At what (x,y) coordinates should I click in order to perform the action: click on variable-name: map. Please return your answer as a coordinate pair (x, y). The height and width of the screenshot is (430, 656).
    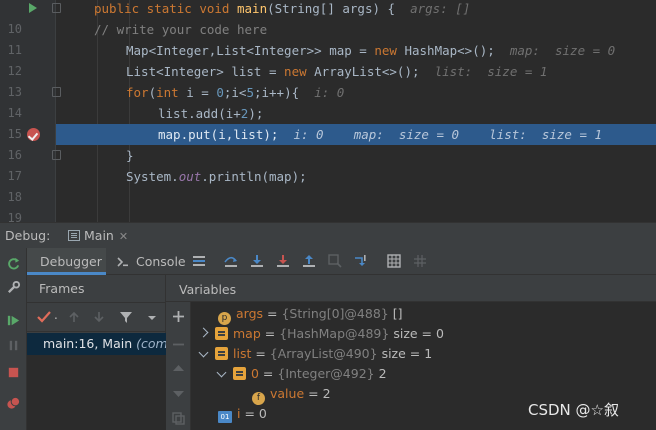
    Looking at the image, I should click on (247, 333).